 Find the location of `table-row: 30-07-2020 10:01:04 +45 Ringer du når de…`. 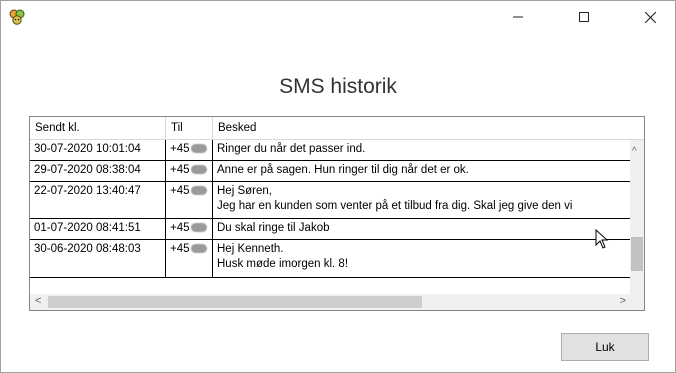

table-row: 30-07-2020 10:01:04 +45 Ringer du når de… is located at coordinates (330, 150).